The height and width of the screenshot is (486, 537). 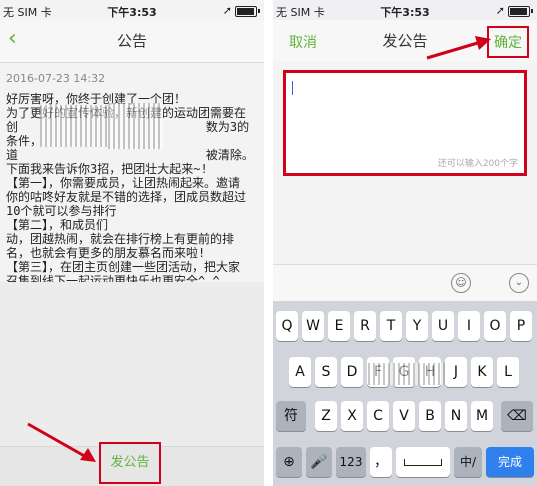 What do you see at coordinates (443, 326) in the screenshot?
I see `key-u: U` at bounding box center [443, 326].